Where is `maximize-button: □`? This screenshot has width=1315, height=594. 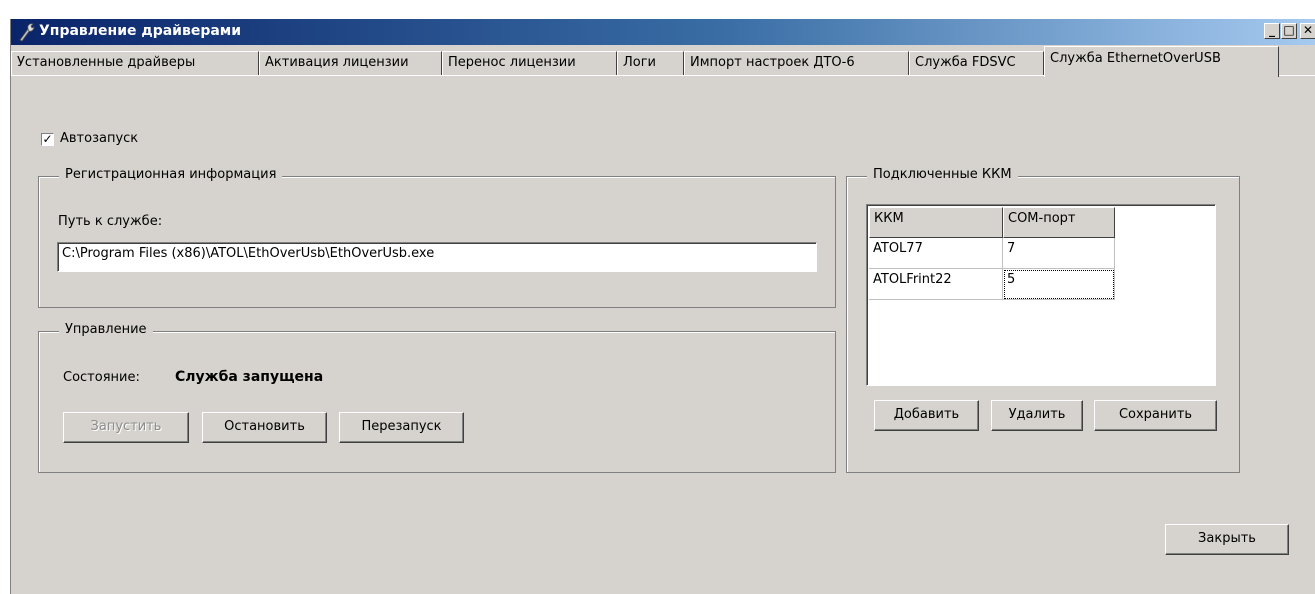
maximize-button: □ is located at coordinates (1289, 31).